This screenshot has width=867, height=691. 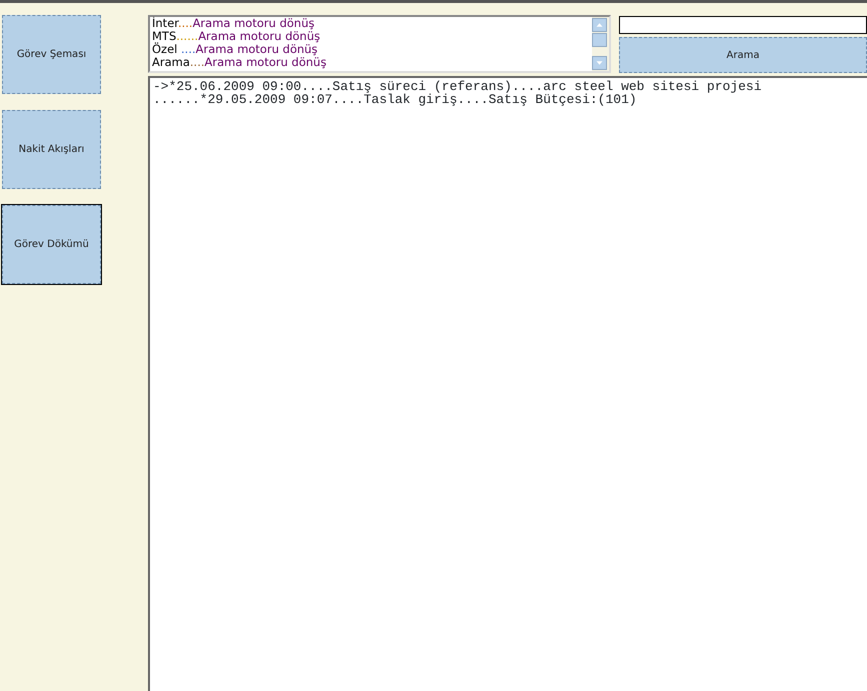 What do you see at coordinates (51, 54) in the screenshot?
I see `sidebar-button: Görev Şeması` at bounding box center [51, 54].